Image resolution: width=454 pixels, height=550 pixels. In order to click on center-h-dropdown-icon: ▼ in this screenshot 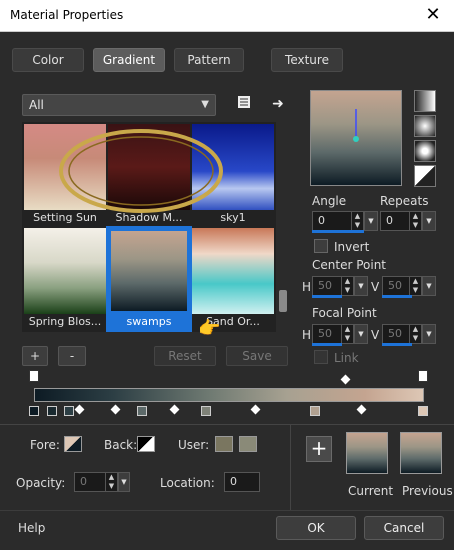, I will do `click(361, 286)`.